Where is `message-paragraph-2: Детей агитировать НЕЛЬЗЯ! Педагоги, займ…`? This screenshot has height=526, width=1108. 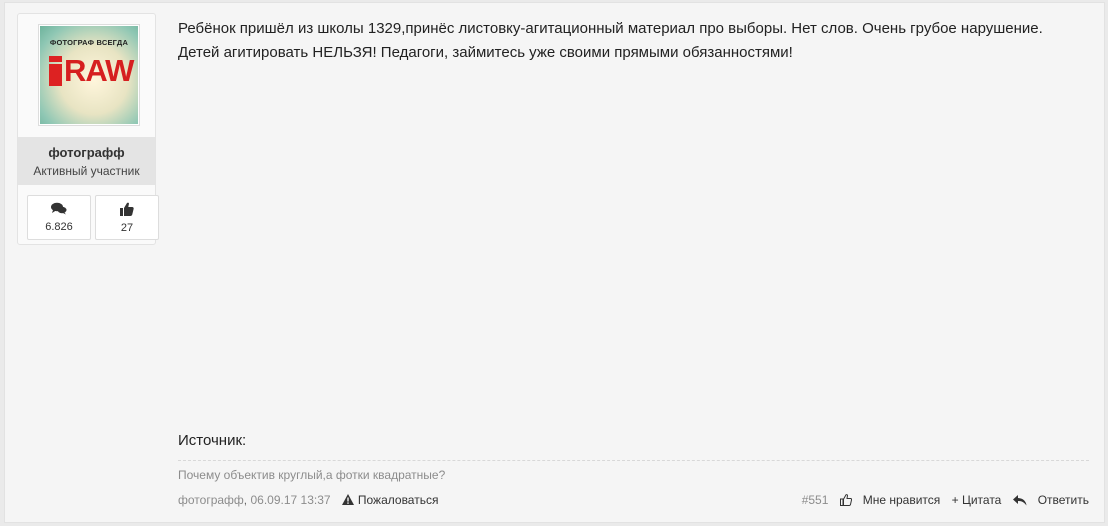 message-paragraph-2: Детей агитировать НЕЛЬЗЯ! Педагоги, займ… is located at coordinates (485, 52).